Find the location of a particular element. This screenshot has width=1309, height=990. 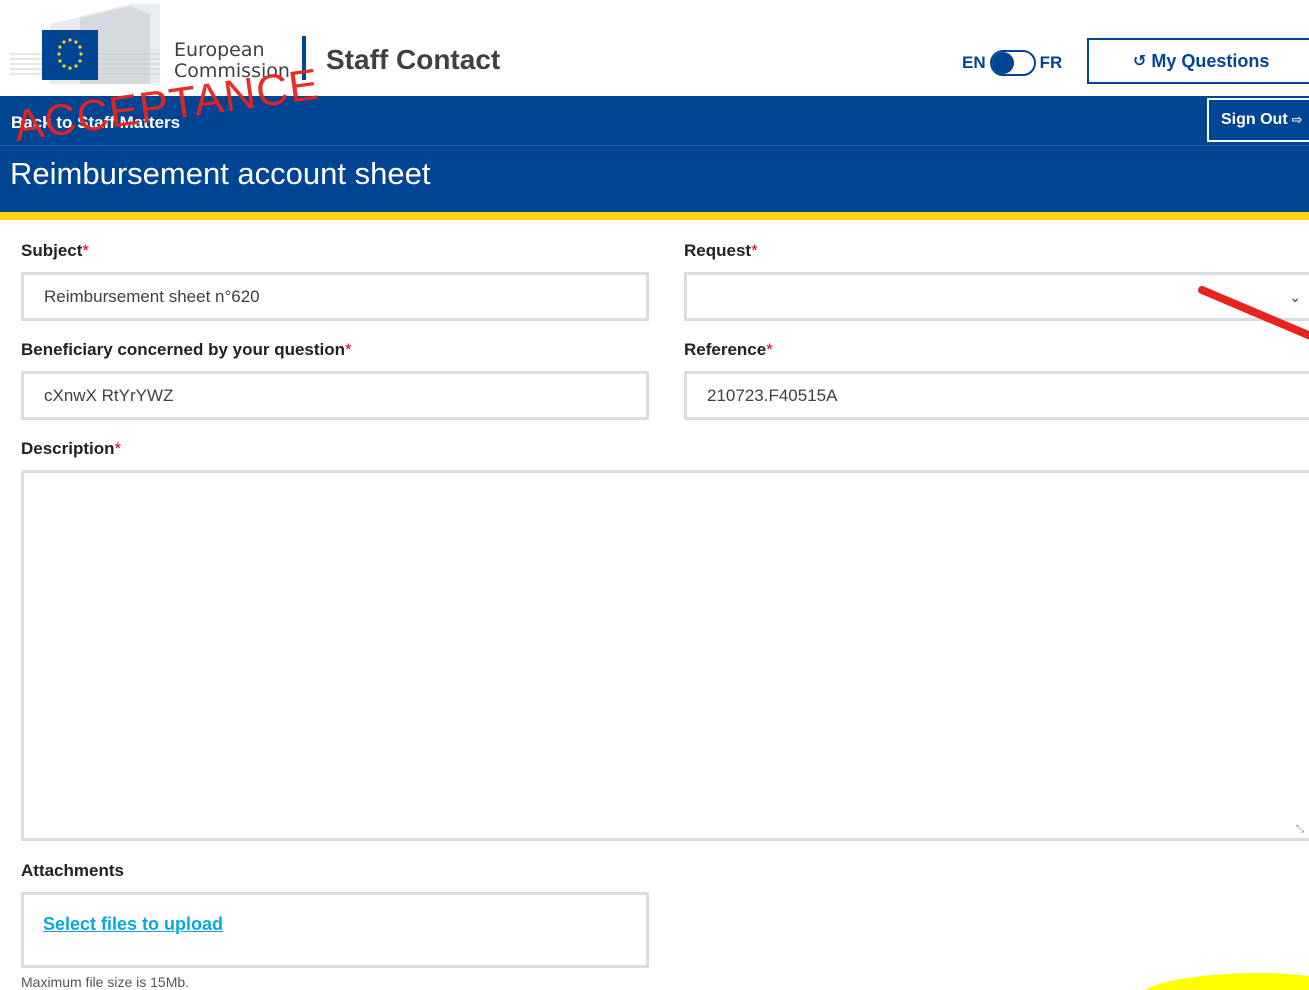

reference-label: Reference* is located at coordinates (728, 350).